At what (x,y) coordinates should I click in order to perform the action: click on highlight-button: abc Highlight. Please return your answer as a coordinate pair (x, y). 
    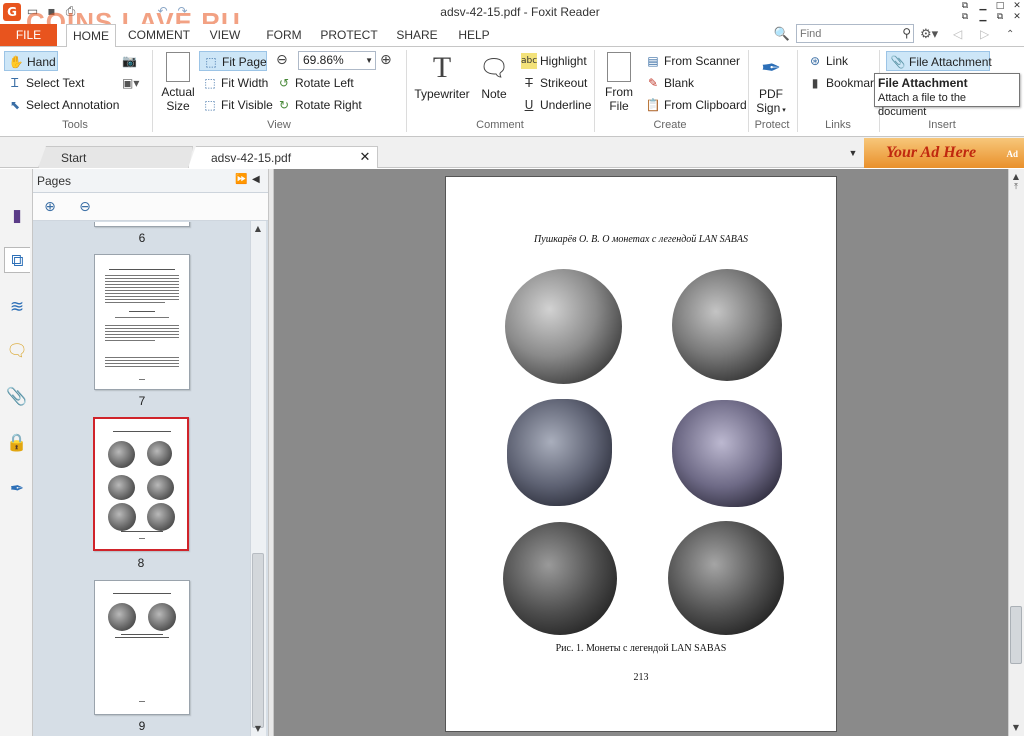
    Looking at the image, I should click on (553, 61).